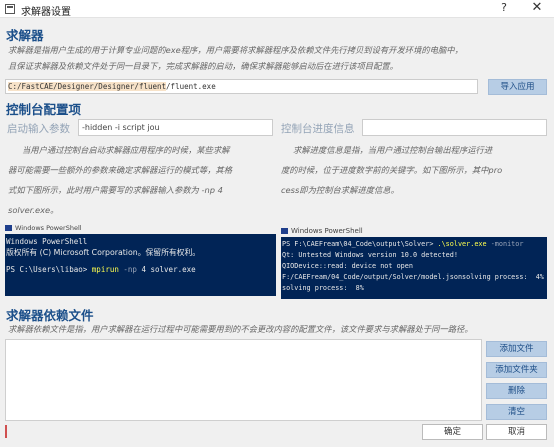 The image size is (554, 447). Describe the element at coordinates (47, 241) in the screenshot. I see `ps-left-line: Windows PowerShell` at that location.